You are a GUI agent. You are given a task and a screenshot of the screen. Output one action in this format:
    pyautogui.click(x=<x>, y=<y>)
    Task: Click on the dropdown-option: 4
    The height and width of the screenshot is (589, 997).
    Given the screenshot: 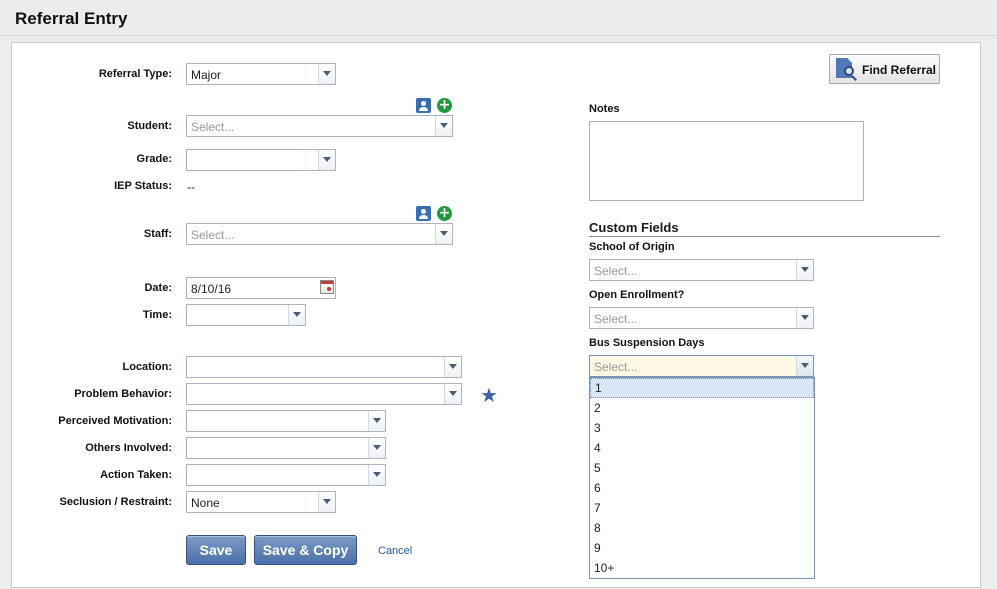 What is the action you would take?
    pyautogui.click(x=702, y=448)
    